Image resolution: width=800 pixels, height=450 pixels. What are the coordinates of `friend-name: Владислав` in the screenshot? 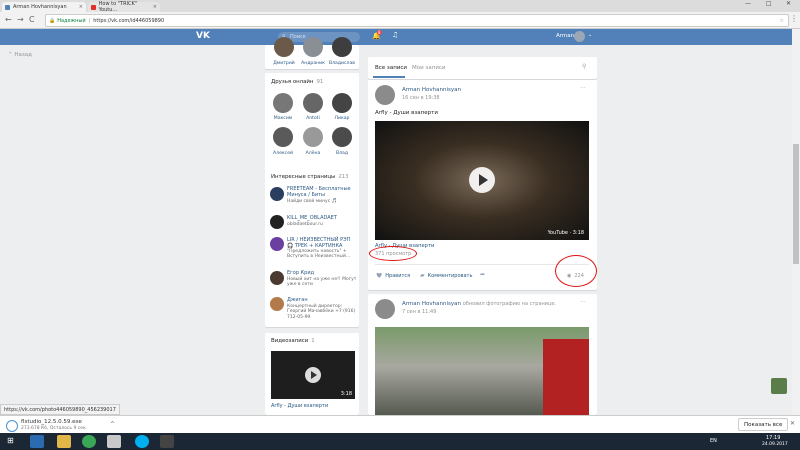 It's located at (342, 63).